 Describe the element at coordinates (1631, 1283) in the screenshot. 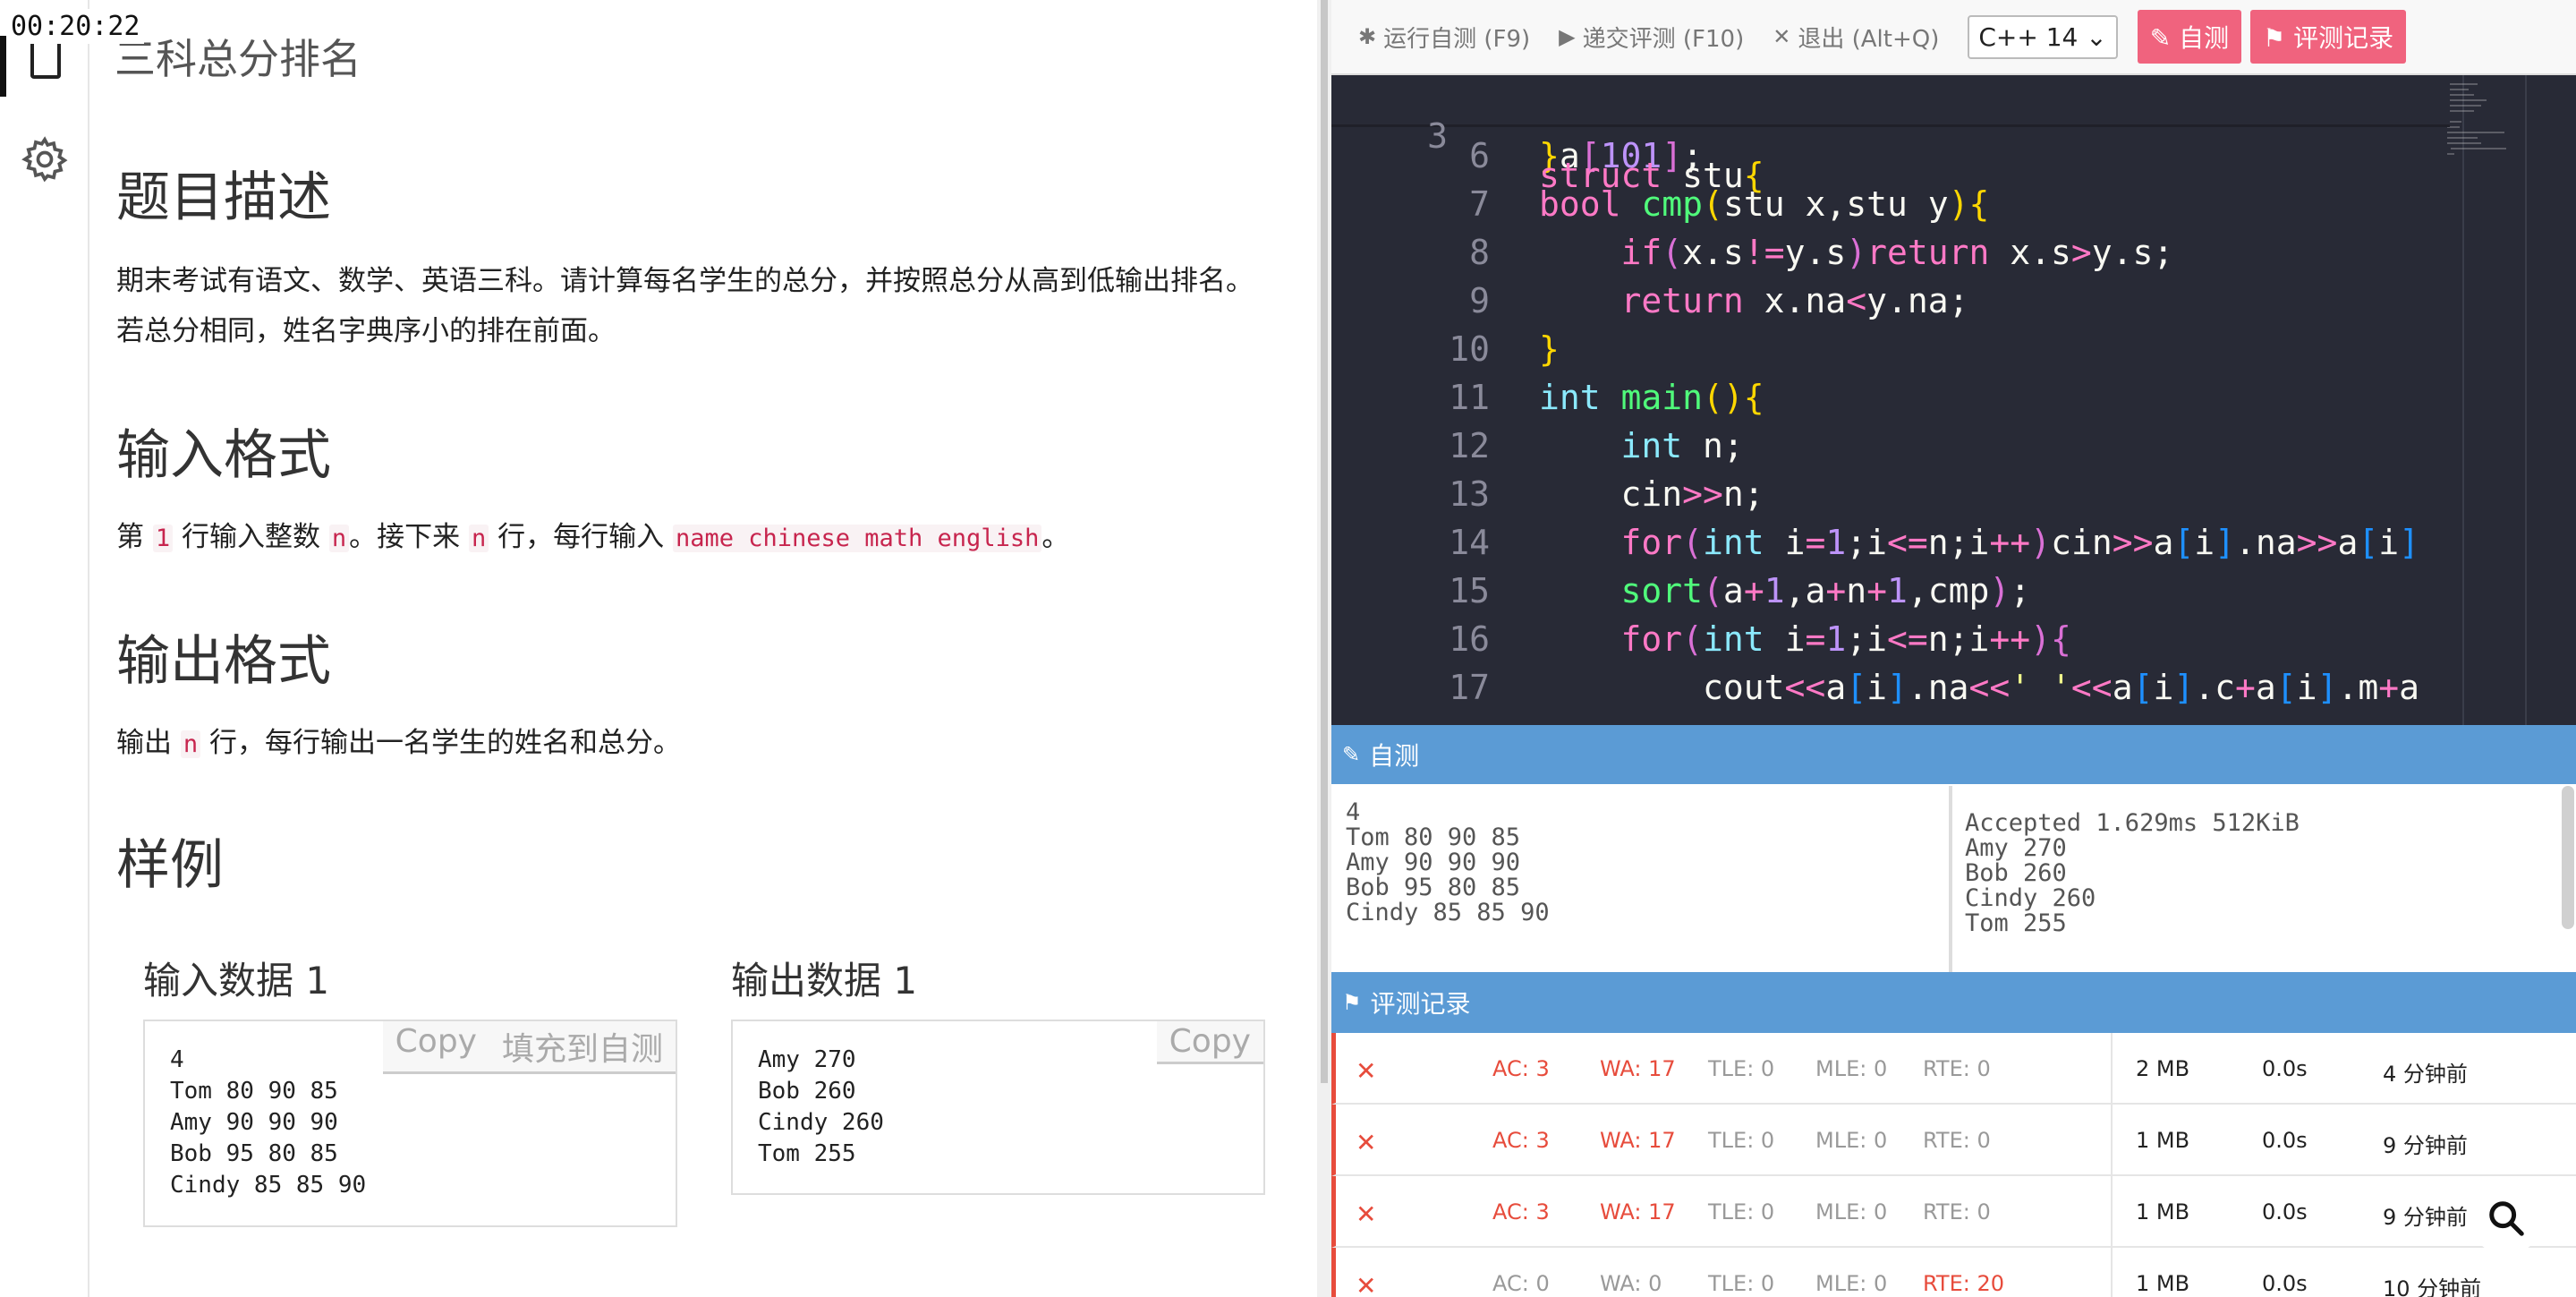

I see `record-wa: WA: 0` at that location.